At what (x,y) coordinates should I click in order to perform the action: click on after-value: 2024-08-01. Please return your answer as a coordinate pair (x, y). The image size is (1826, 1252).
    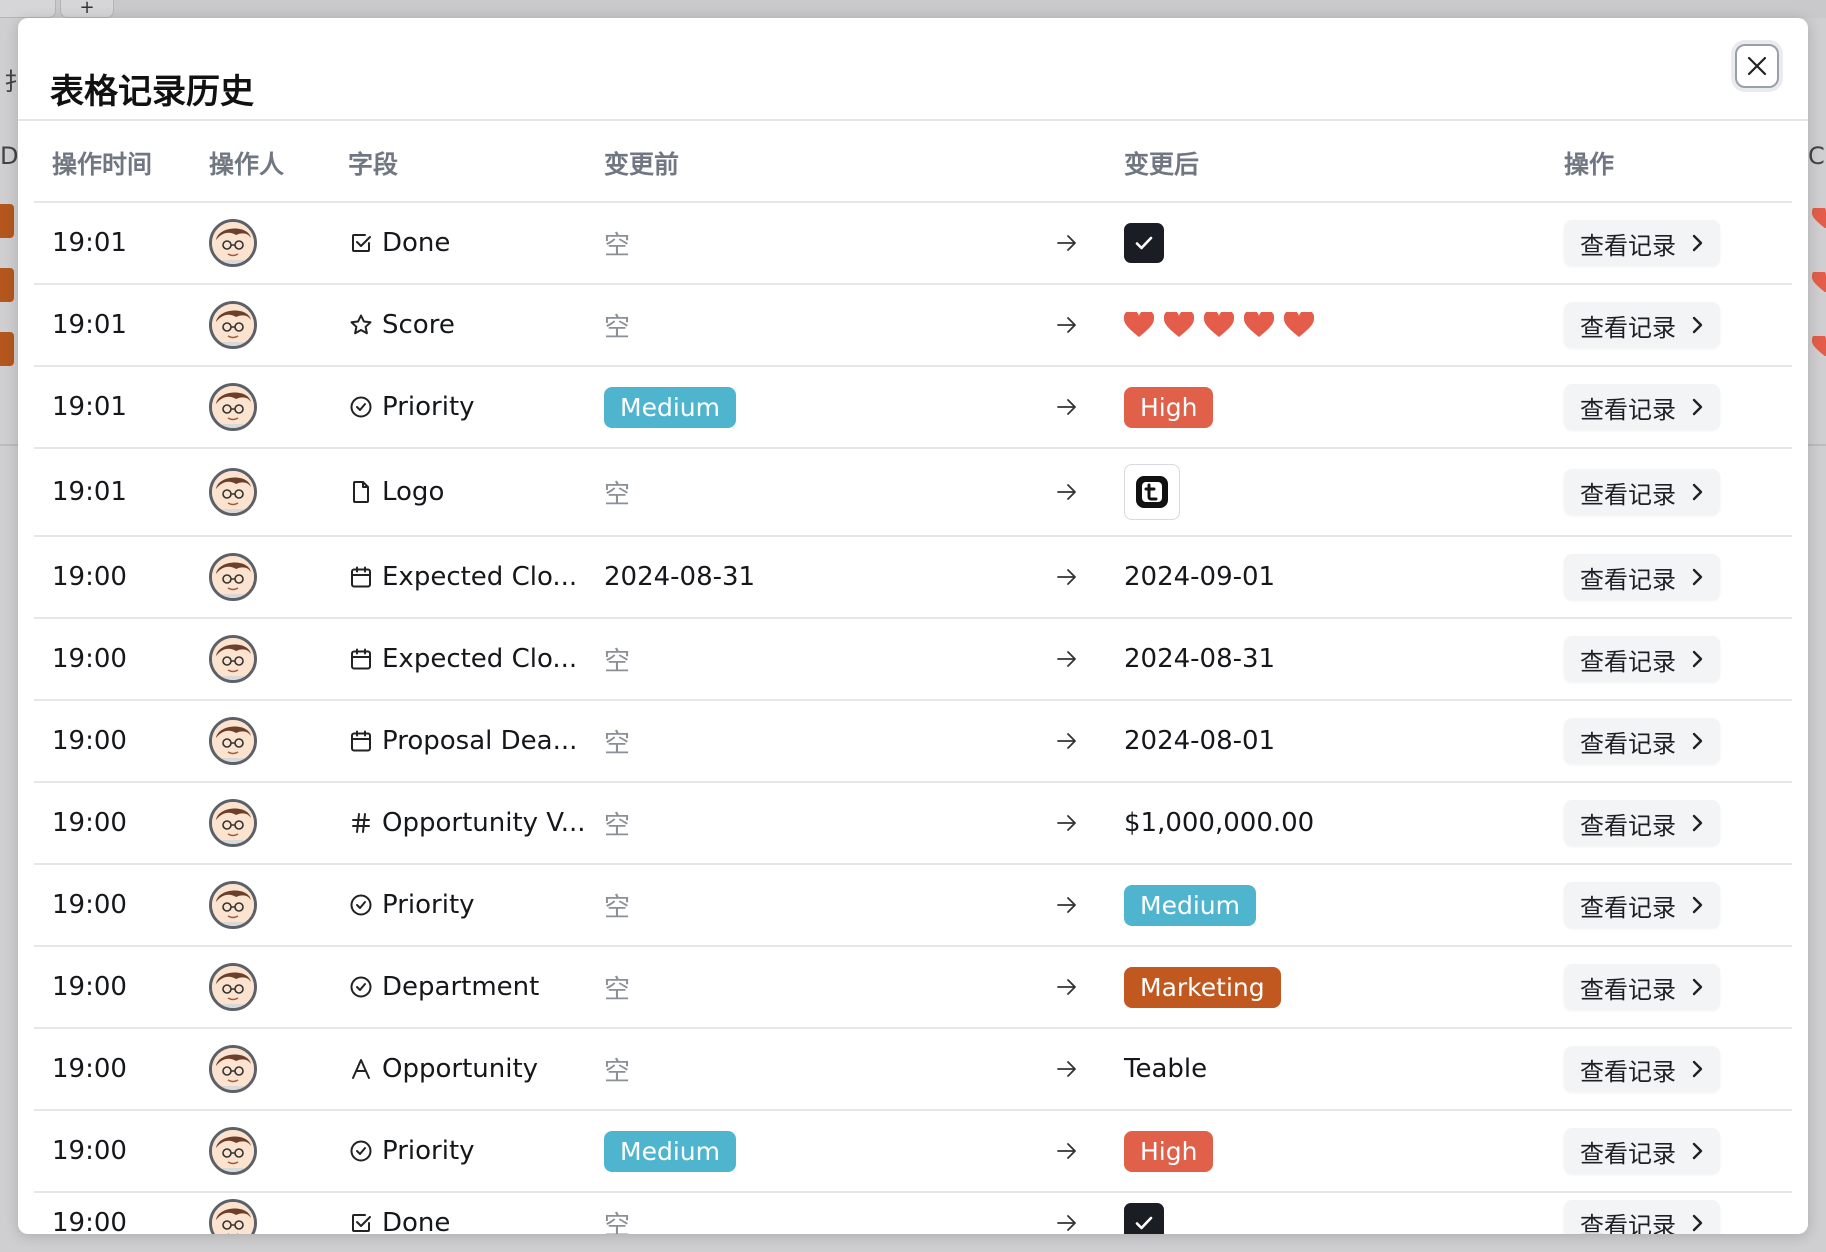
    Looking at the image, I should click on (1200, 741).